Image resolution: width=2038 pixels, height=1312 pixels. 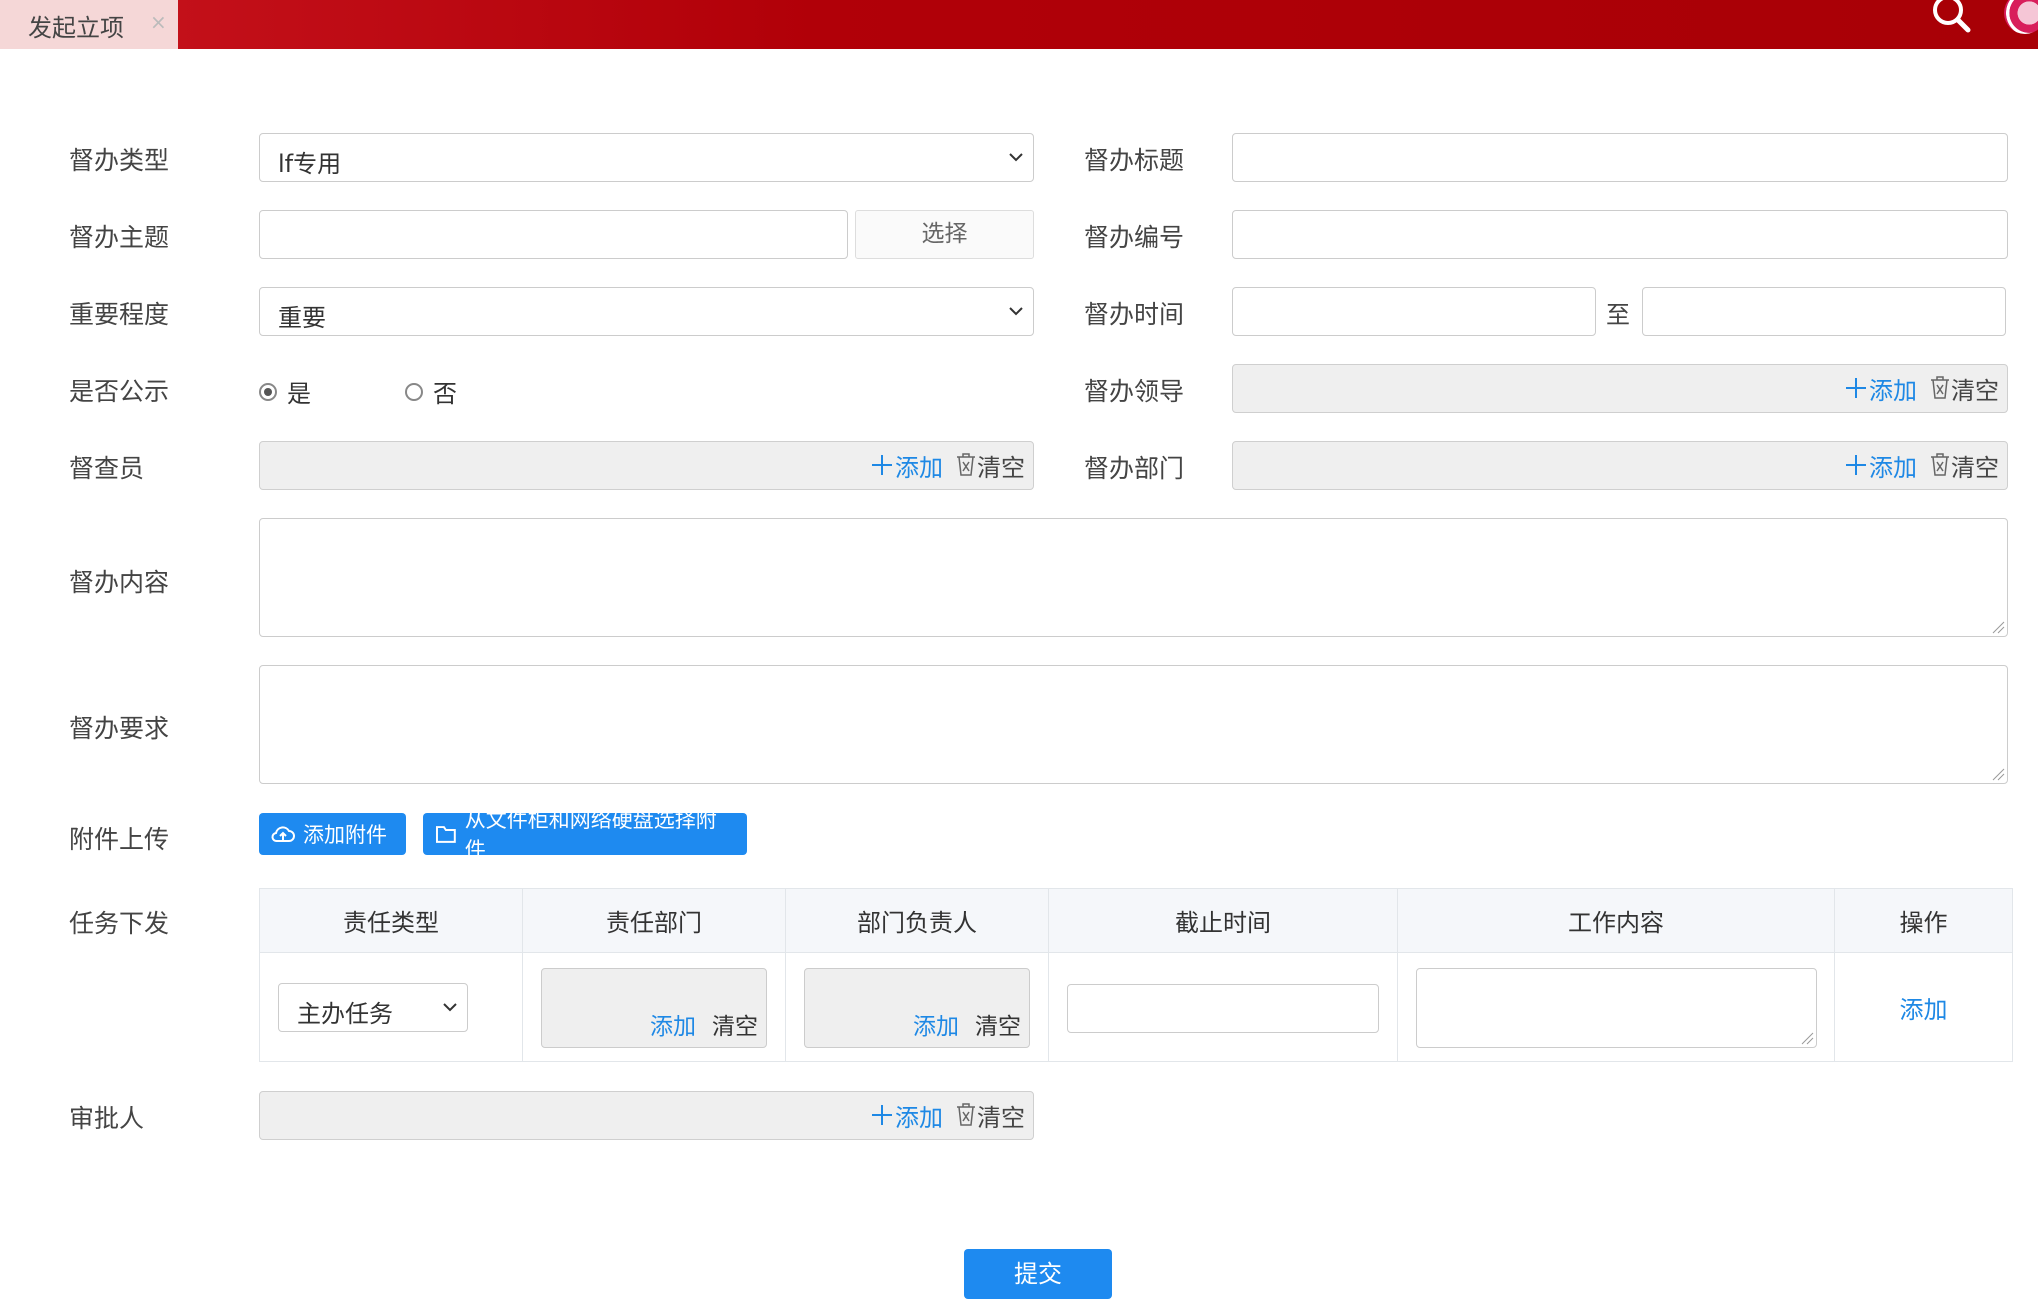 What do you see at coordinates (1618, 315) in the screenshot?
I see `time-separator: 至` at bounding box center [1618, 315].